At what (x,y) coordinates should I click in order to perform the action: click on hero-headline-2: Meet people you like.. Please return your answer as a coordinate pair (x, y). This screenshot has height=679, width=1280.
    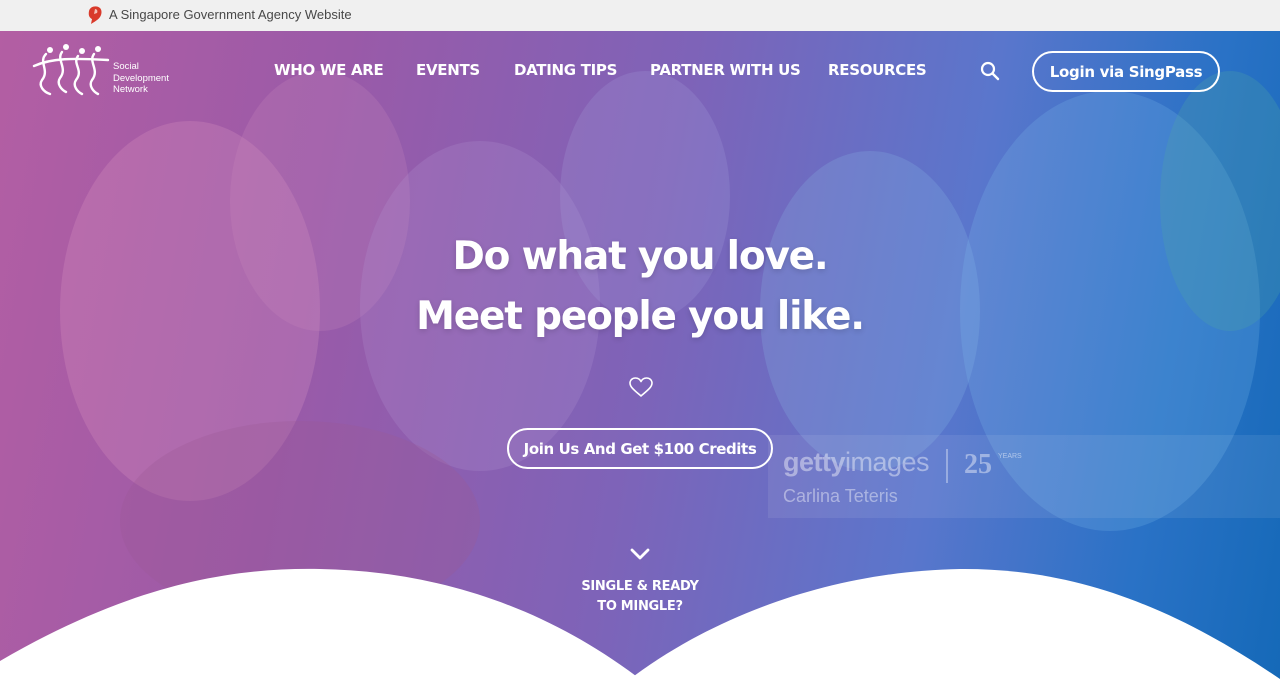
    Looking at the image, I should click on (640, 316).